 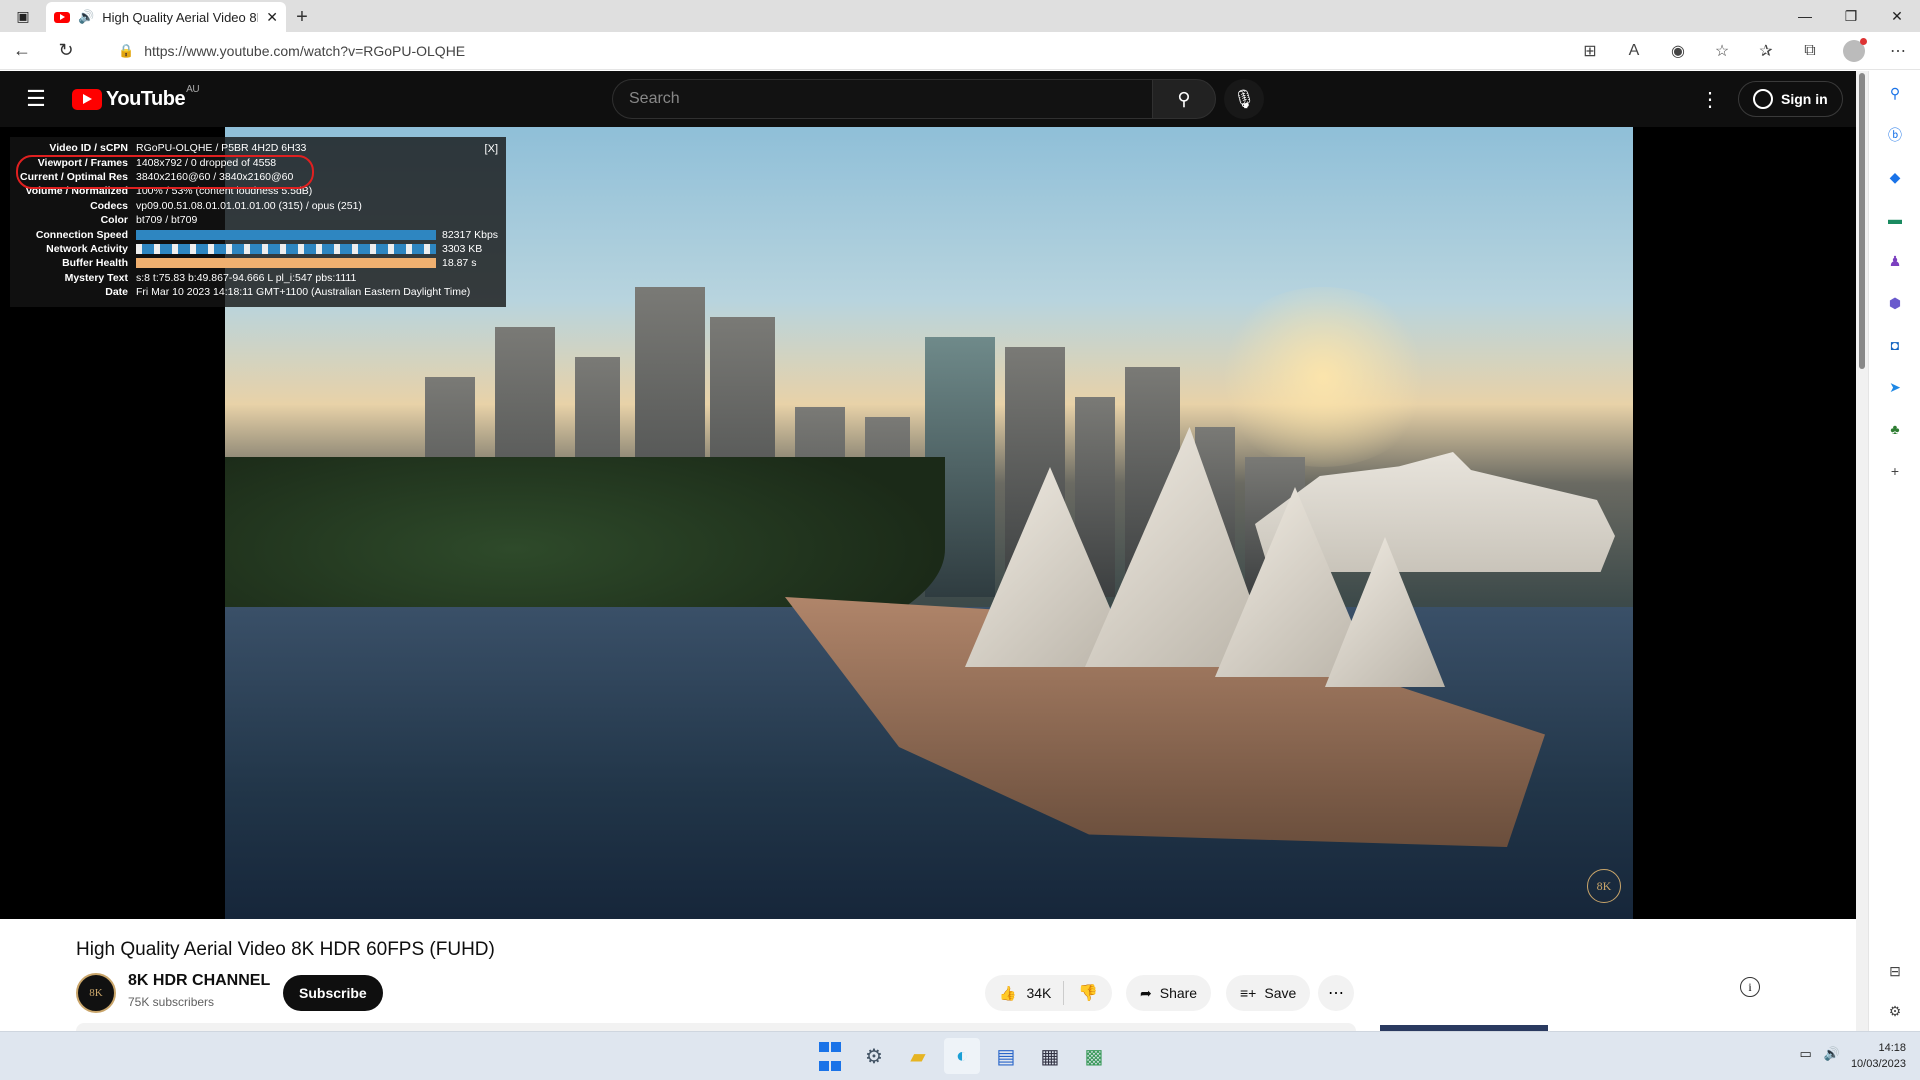 I want to click on tools-icon: ▬, so click(x=1895, y=219).